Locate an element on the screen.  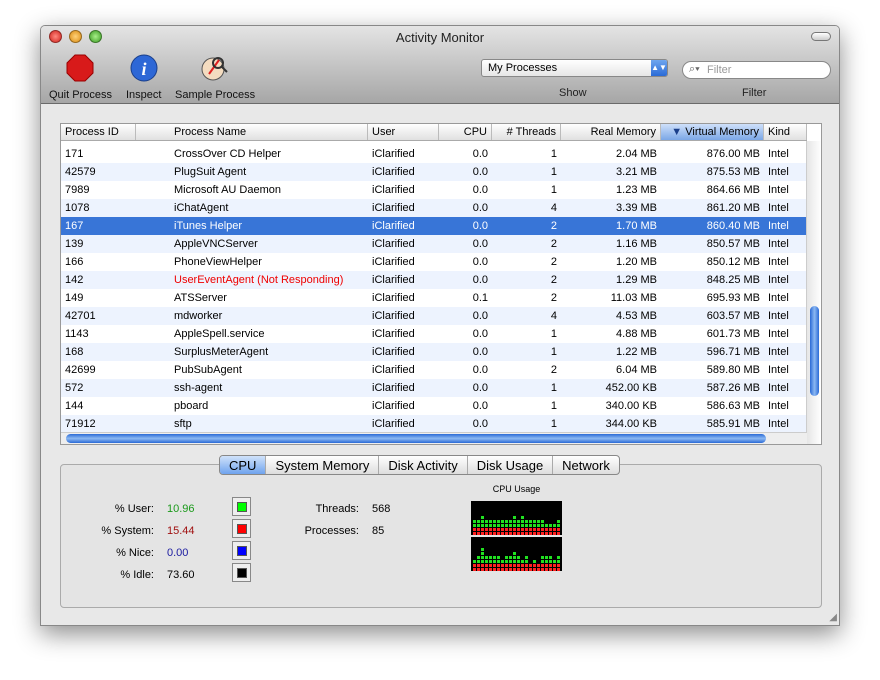
tab-system-memory: System Memory is located at coordinates (323, 465).